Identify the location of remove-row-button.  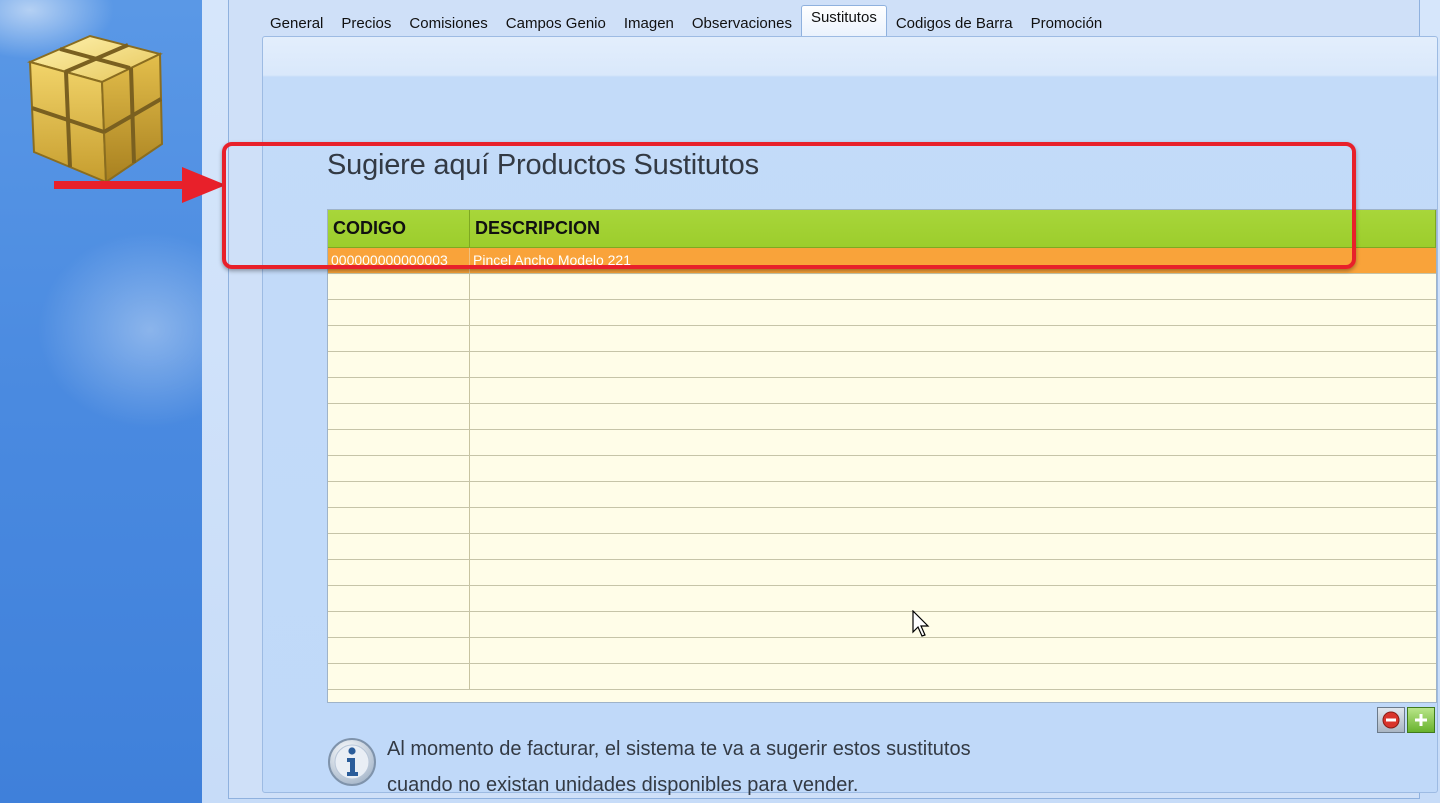
(1391, 720).